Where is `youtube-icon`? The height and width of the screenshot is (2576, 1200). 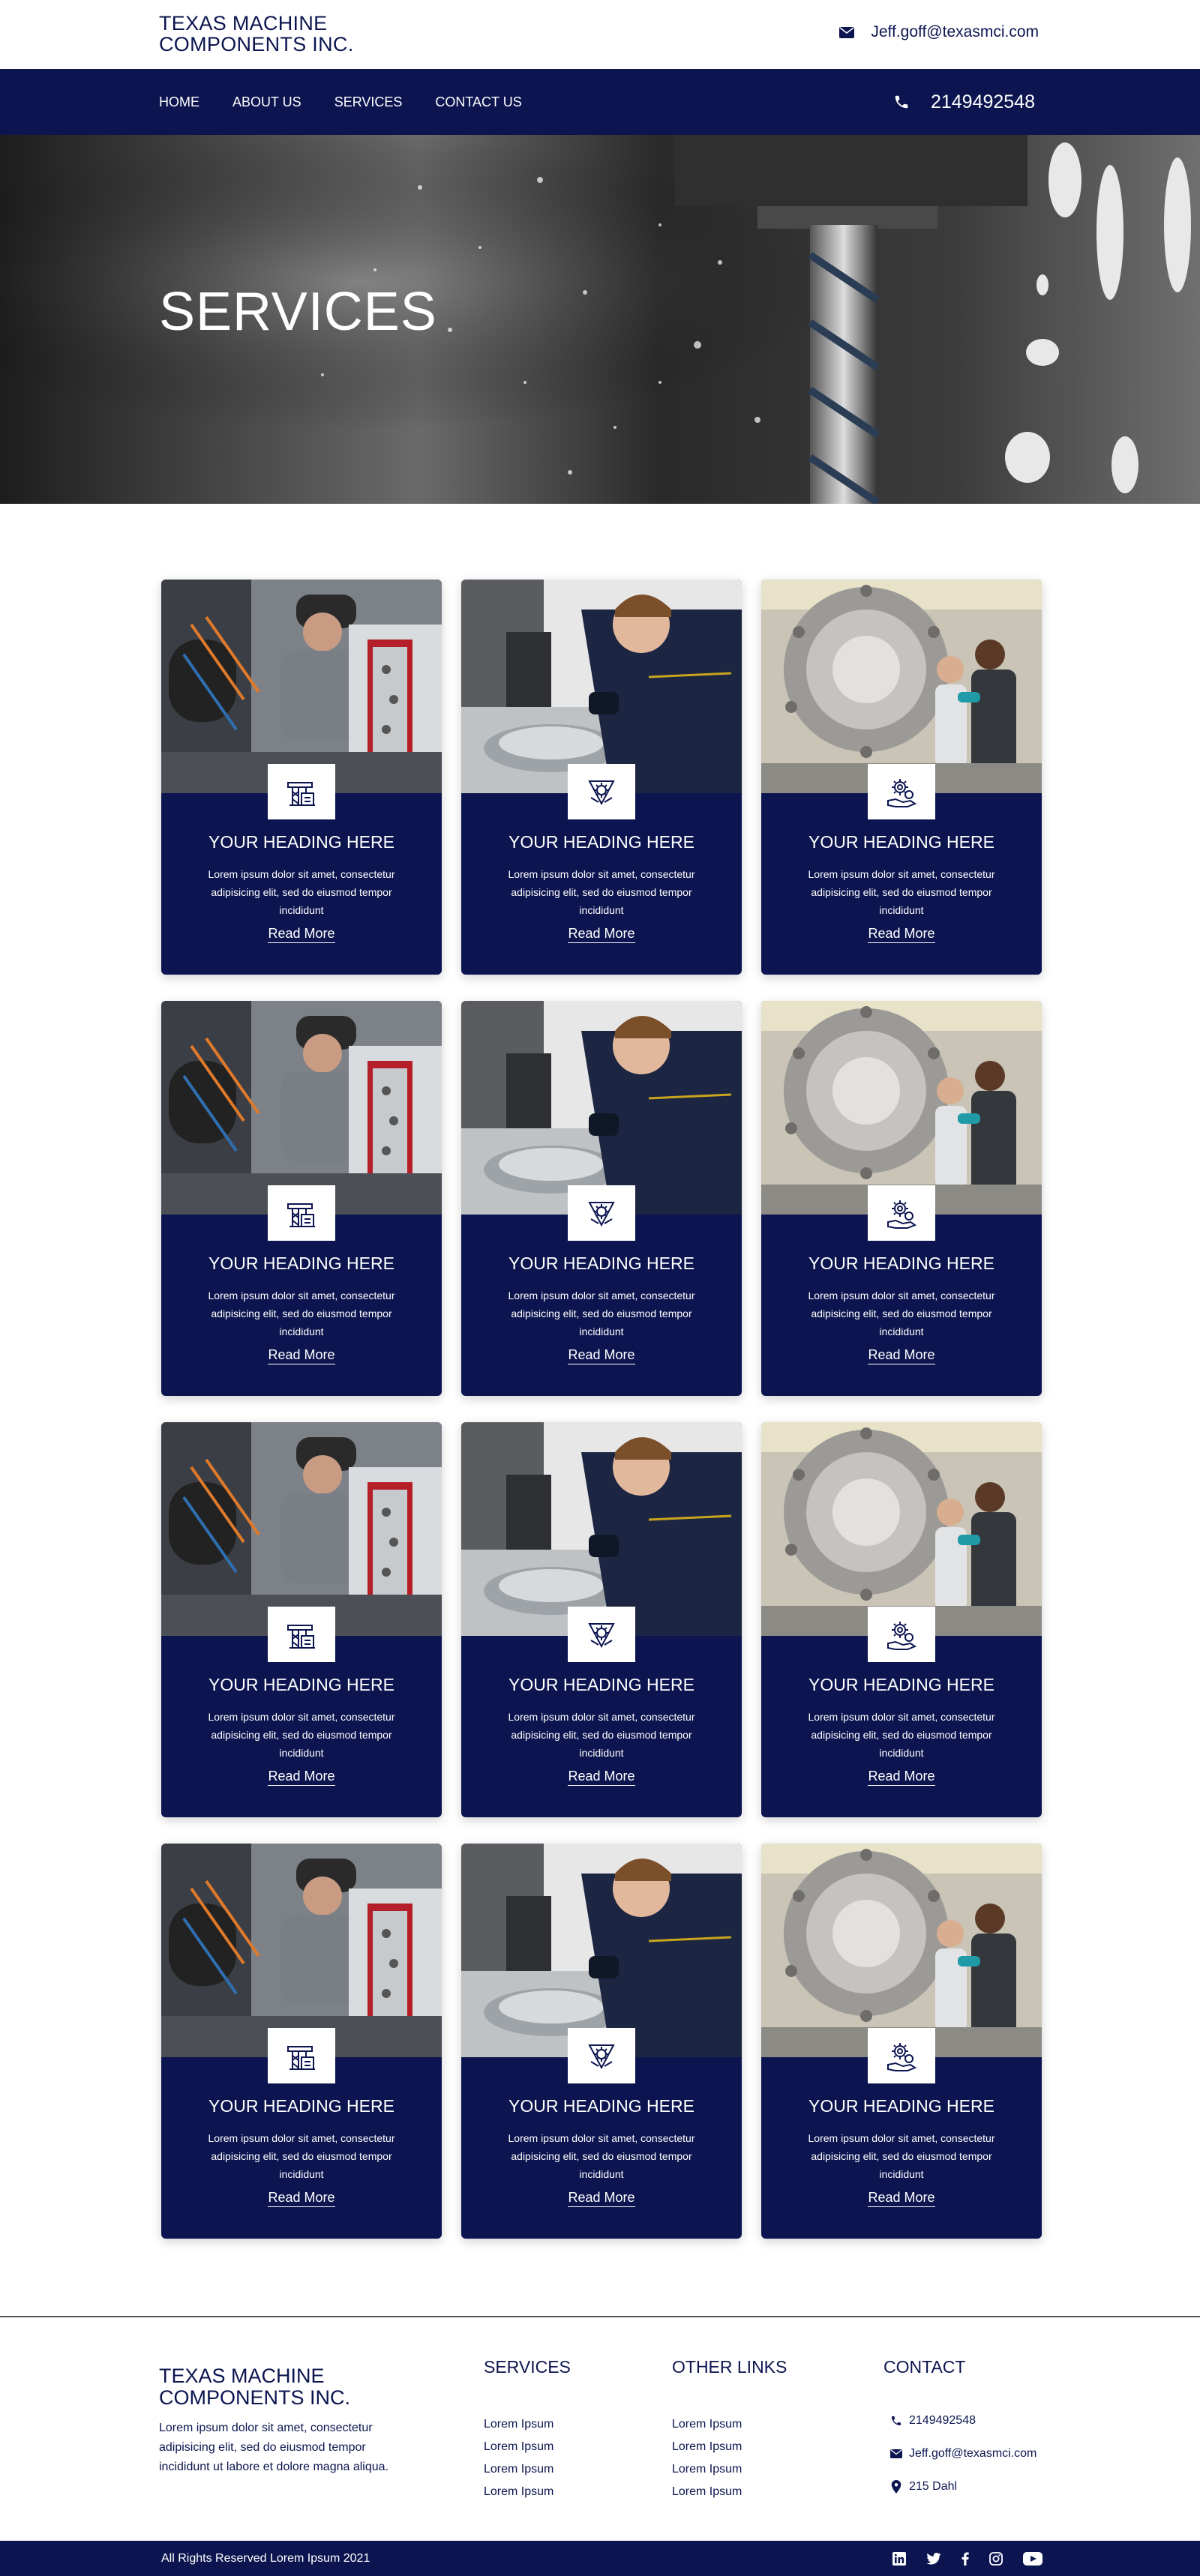
youtube-icon is located at coordinates (1032, 2558).